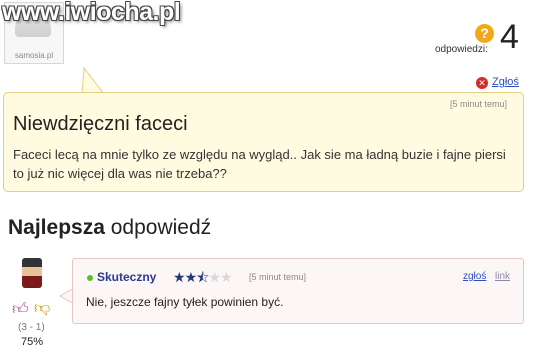 The height and width of the screenshot is (354, 537). What do you see at coordinates (474, 276) in the screenshot?
I see `report-answer-link: zgłoś` at bounding box center [474, 276].